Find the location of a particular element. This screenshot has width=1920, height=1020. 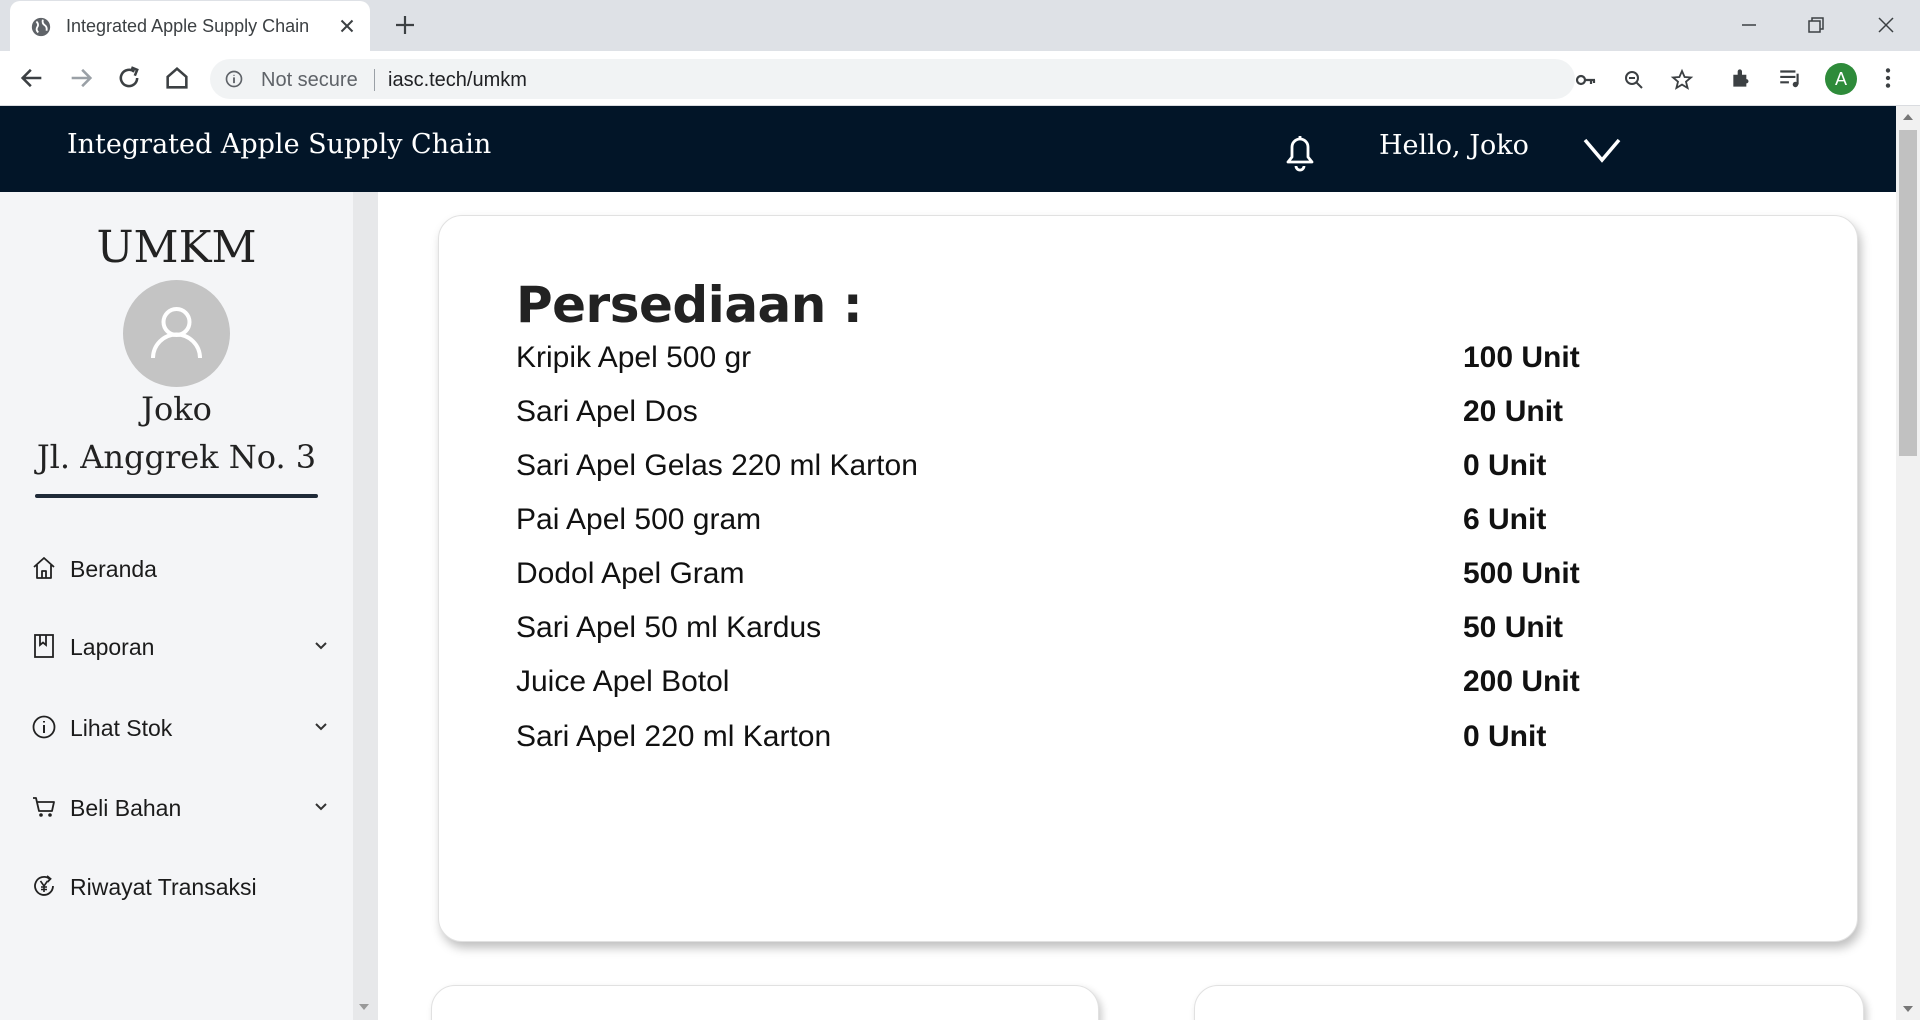

browser-toolbar: Not secure iasc.tech/umkm A is located at coordinates (960, 78).